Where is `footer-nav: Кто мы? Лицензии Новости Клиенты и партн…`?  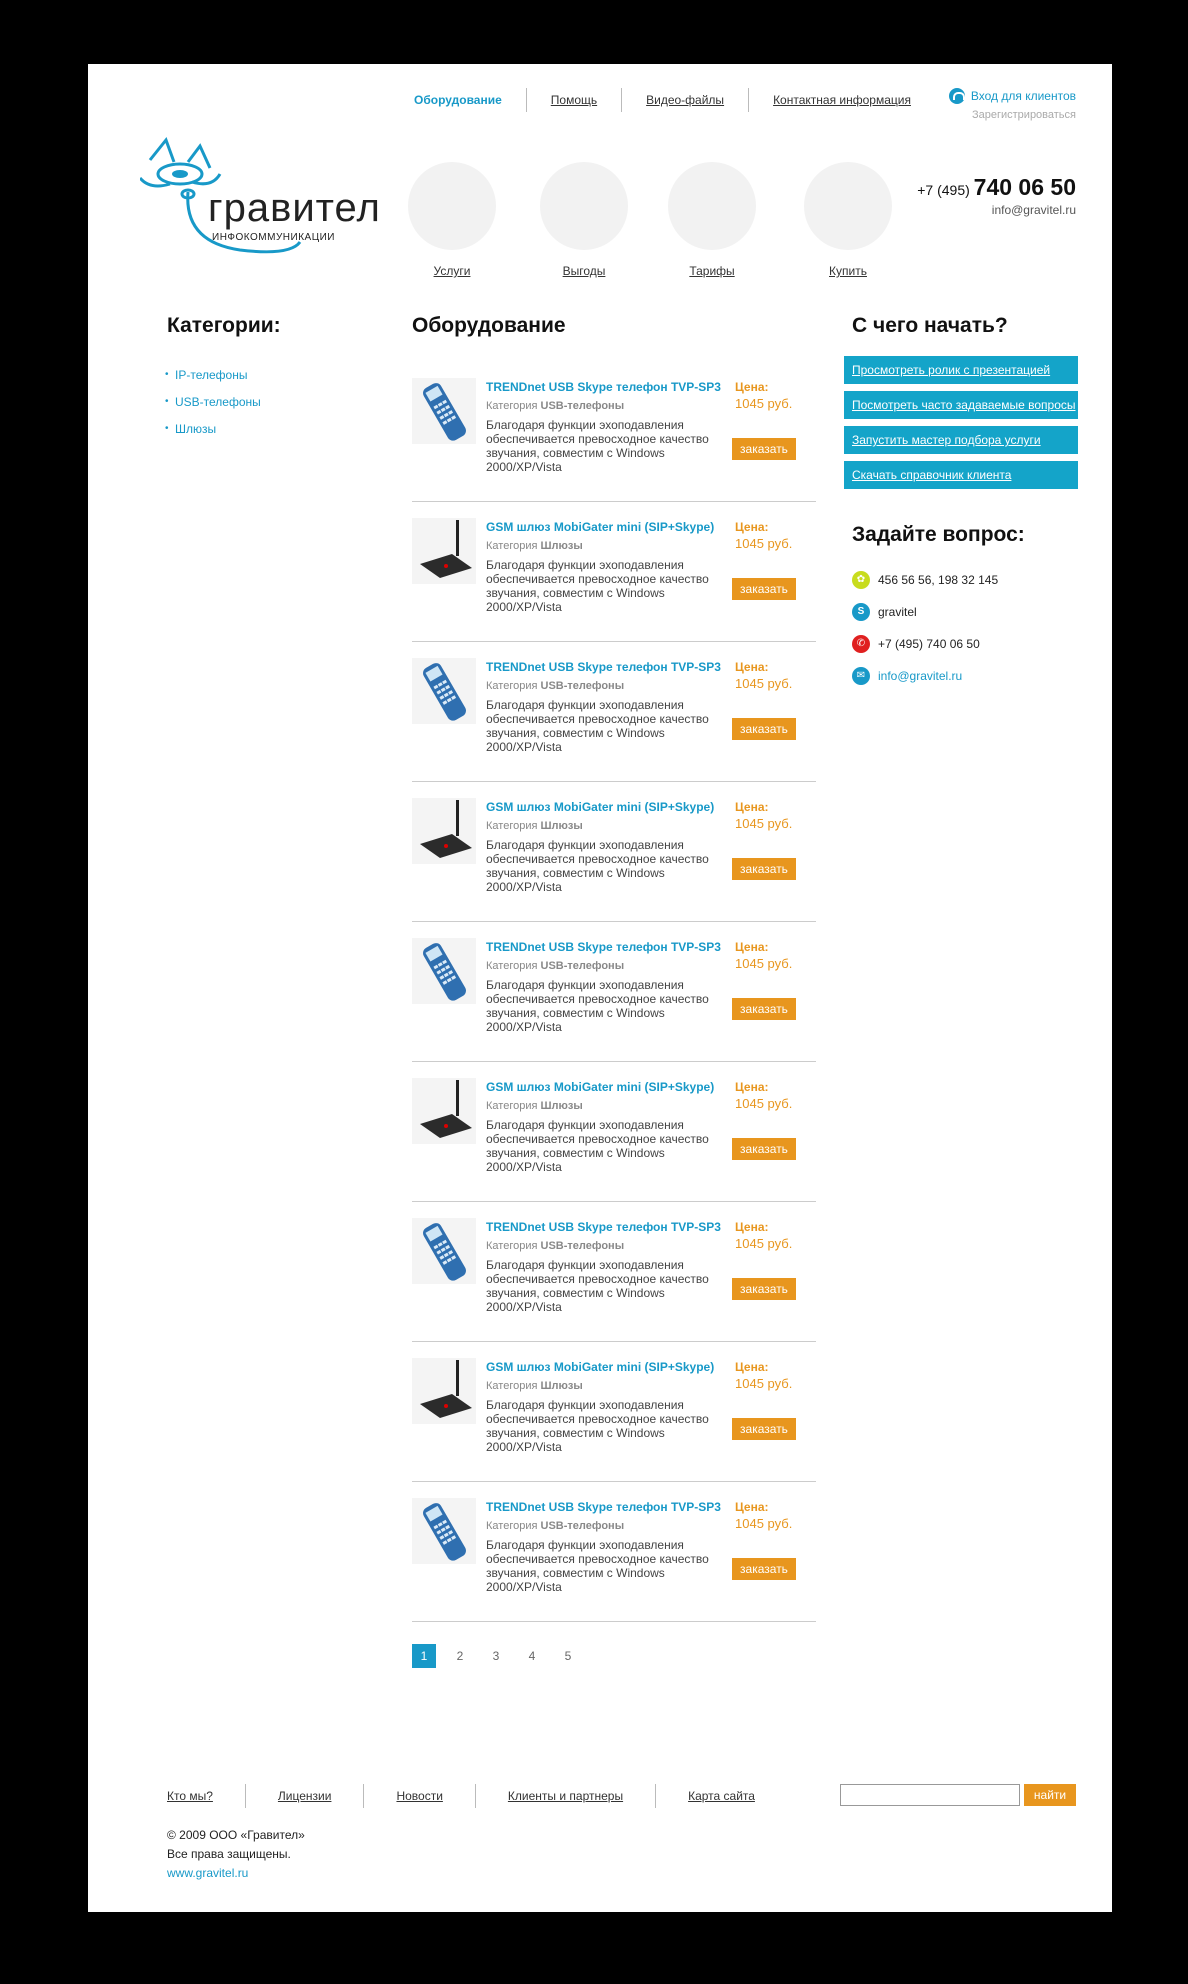 footer-nav: Кто мы? Лицензии Новости Клиенты и партн… is located at coordinates (477, 1796).